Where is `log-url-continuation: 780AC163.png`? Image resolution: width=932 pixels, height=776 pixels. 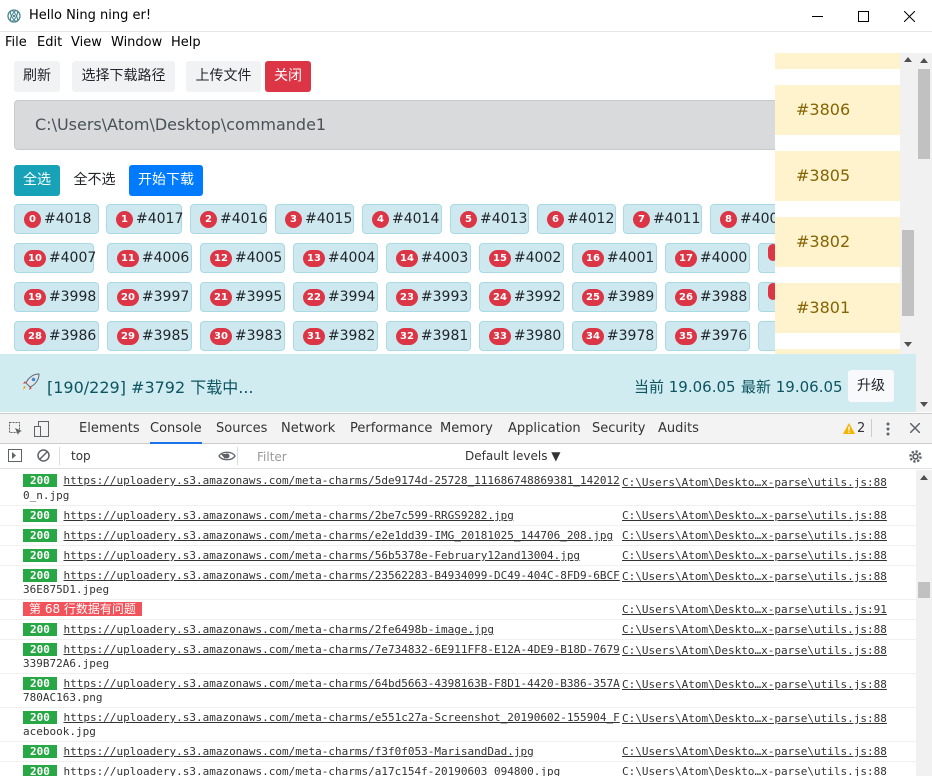
log-url-continuation: 780AC163.png is located at coordinates (62, 697).